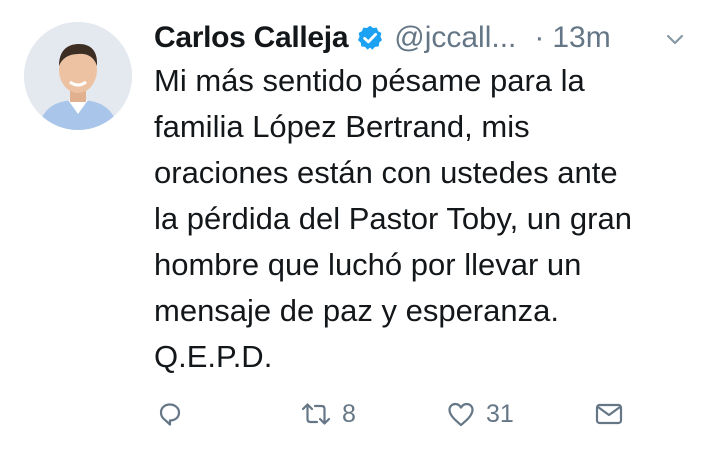 This screenshot has width=720, height=450. What do you see at coordinates (480, 414) in the screenshot?
I see `like-button: 31` at bounding box center [480, 414].